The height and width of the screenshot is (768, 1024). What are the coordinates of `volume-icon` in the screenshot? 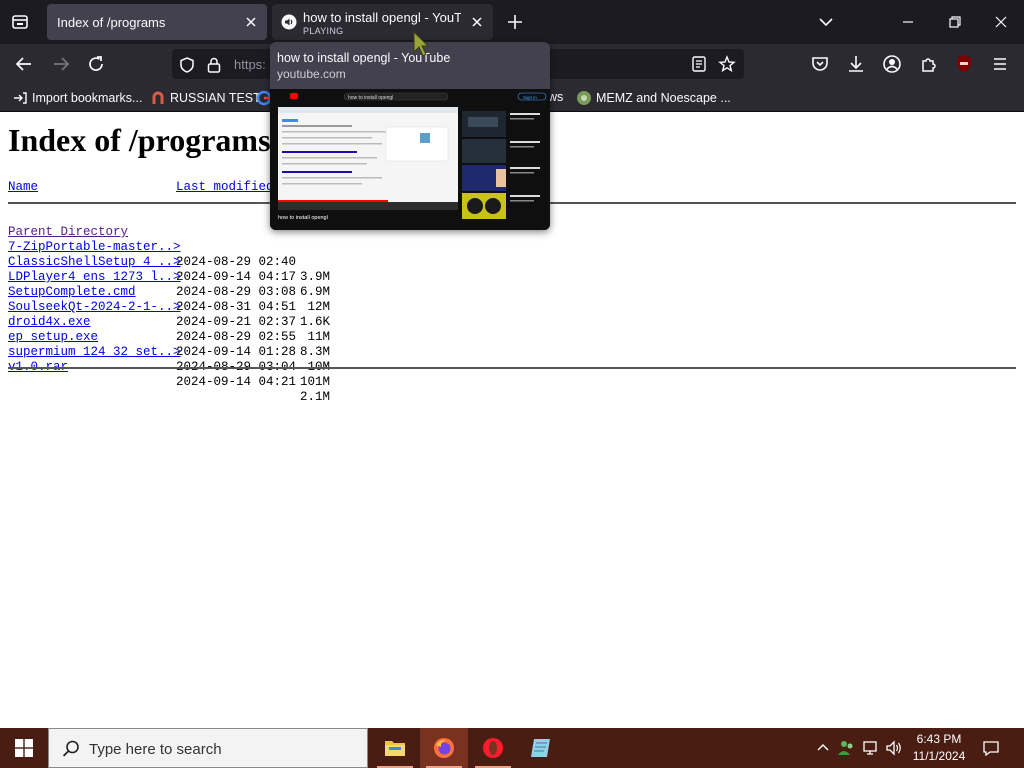 It's located at (894, 748).